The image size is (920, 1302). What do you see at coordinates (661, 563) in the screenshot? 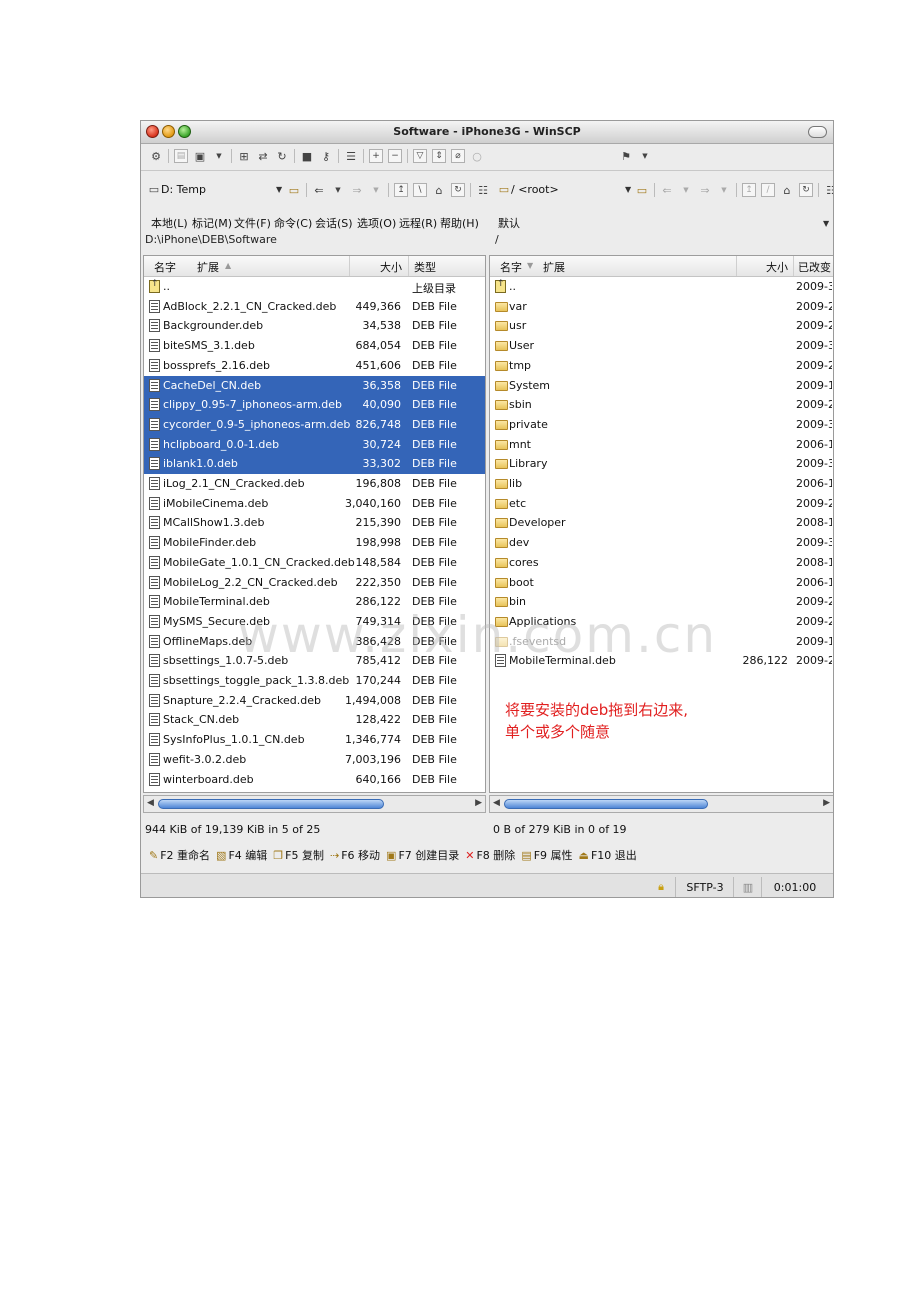
I see `remote-file-row: cores 2008-12` at bounding box center [661, 563].